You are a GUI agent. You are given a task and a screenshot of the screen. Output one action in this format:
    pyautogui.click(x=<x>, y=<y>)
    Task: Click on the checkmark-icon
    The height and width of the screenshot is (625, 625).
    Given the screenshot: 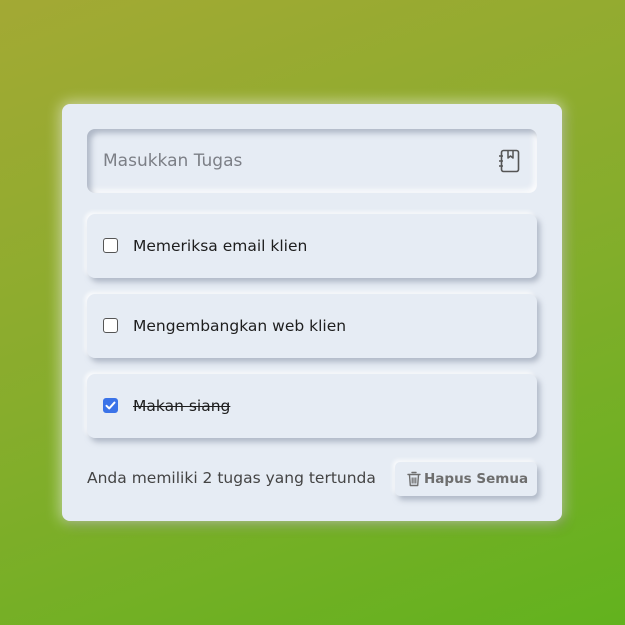 What is the action you would take?
    pyautogui.click(x=110, y=405)
    